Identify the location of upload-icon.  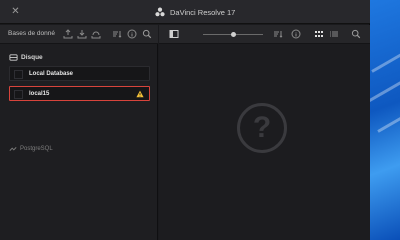
(68, 34).